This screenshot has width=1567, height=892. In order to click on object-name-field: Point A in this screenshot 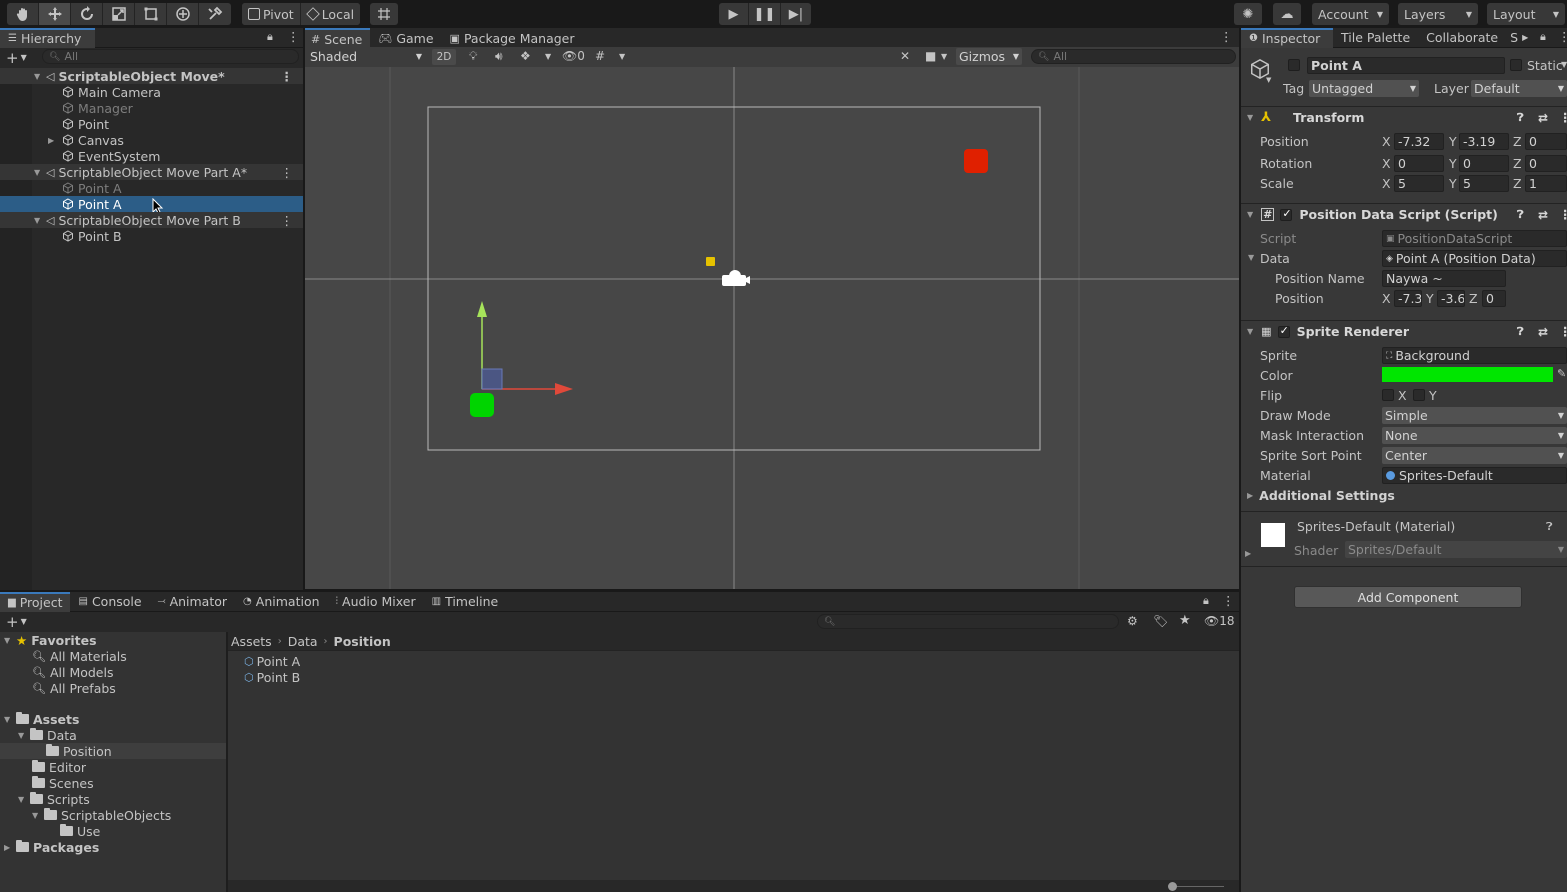, I will do `click(1406, 65)`.